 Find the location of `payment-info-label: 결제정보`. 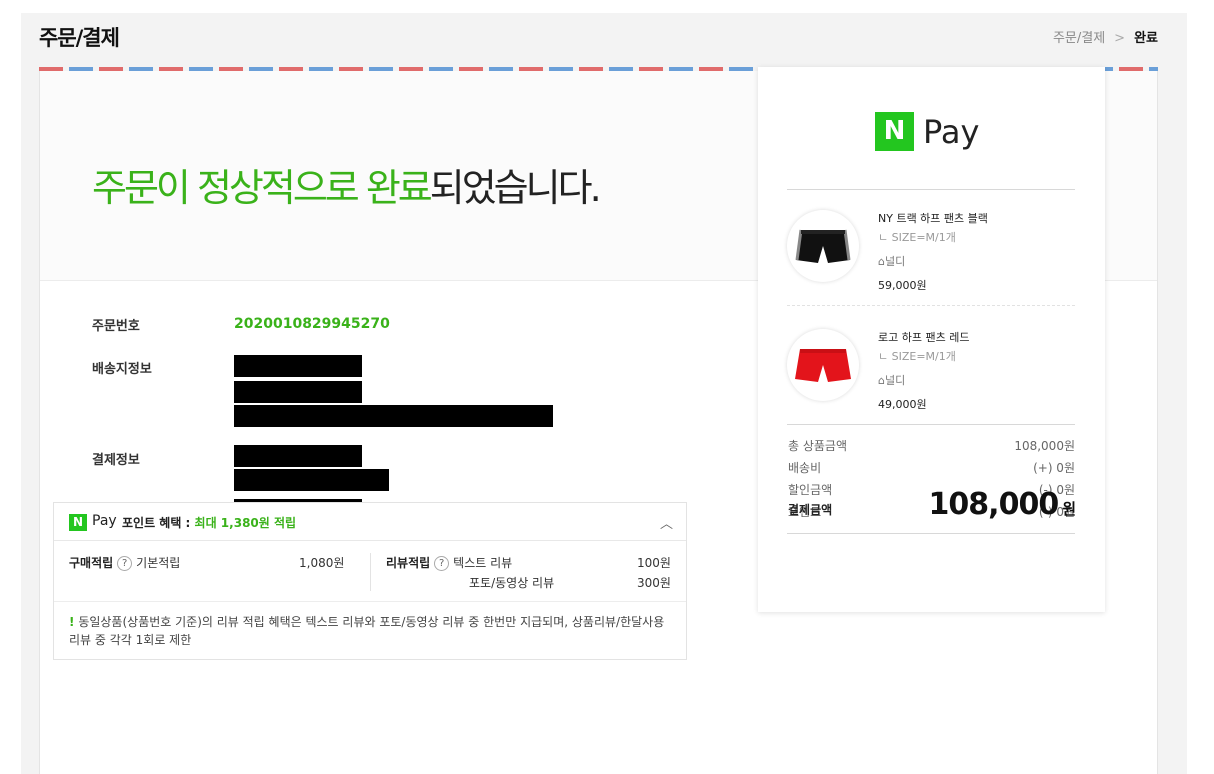

payment-info-label: 결제정보 is located at coordinates (116, 460).